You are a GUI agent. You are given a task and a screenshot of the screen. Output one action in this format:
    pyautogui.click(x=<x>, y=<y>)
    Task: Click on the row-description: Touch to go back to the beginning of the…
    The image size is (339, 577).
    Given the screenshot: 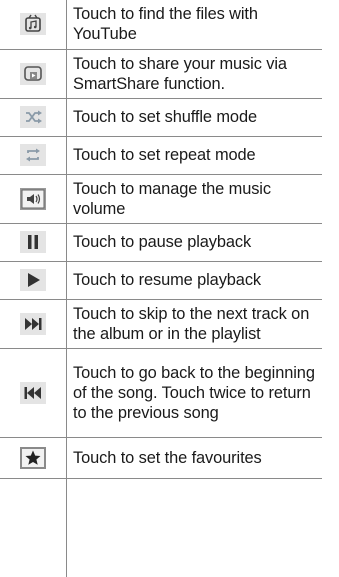 What is the action you would take?
    pyautogui.click(x=194, y=392)
    